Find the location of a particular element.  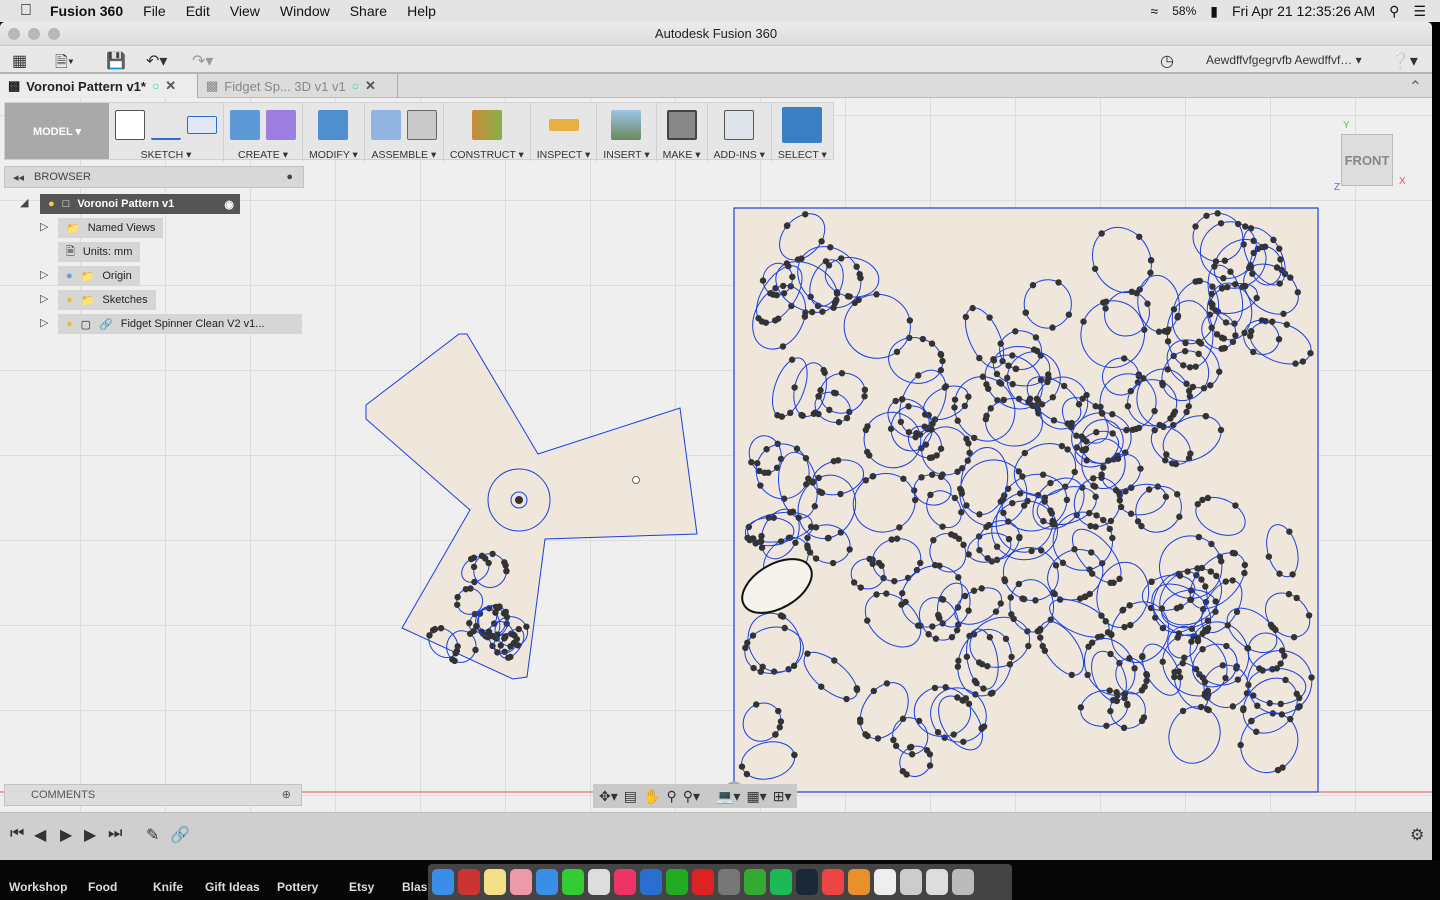

menu-app: Fusion 360 is located at coordinates (86, 11).